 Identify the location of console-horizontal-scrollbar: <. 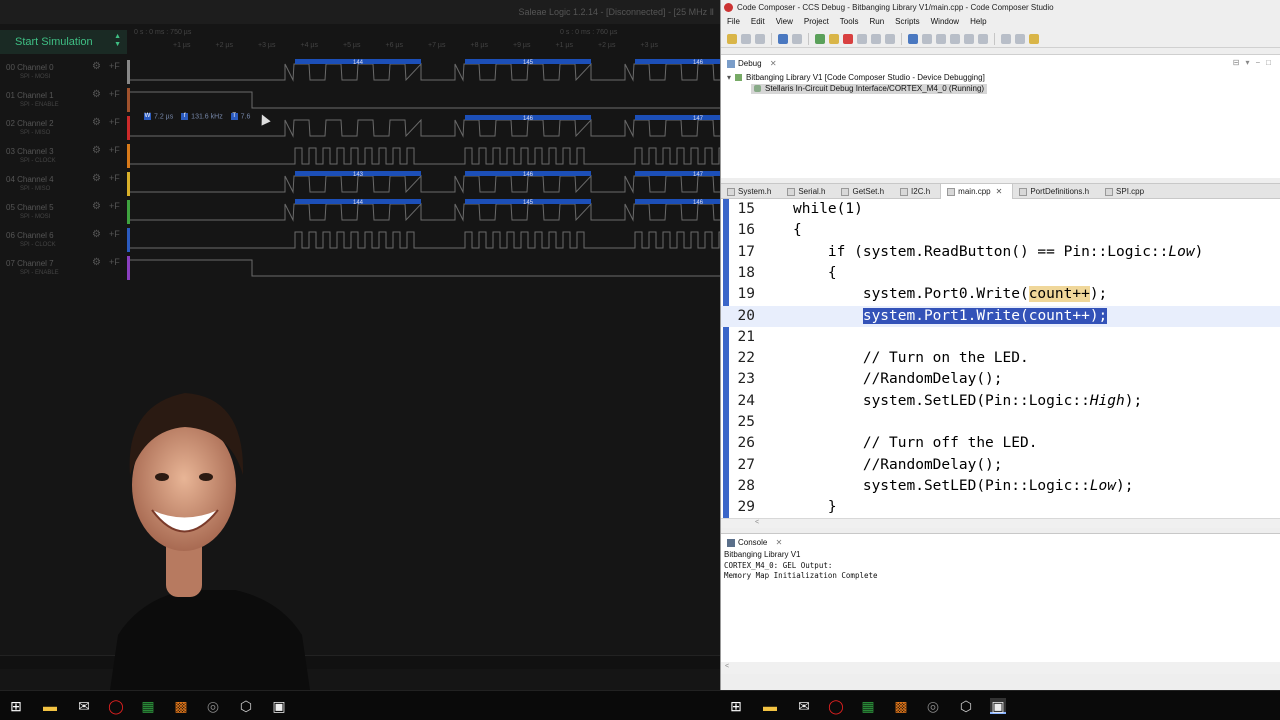
(1000, 668).